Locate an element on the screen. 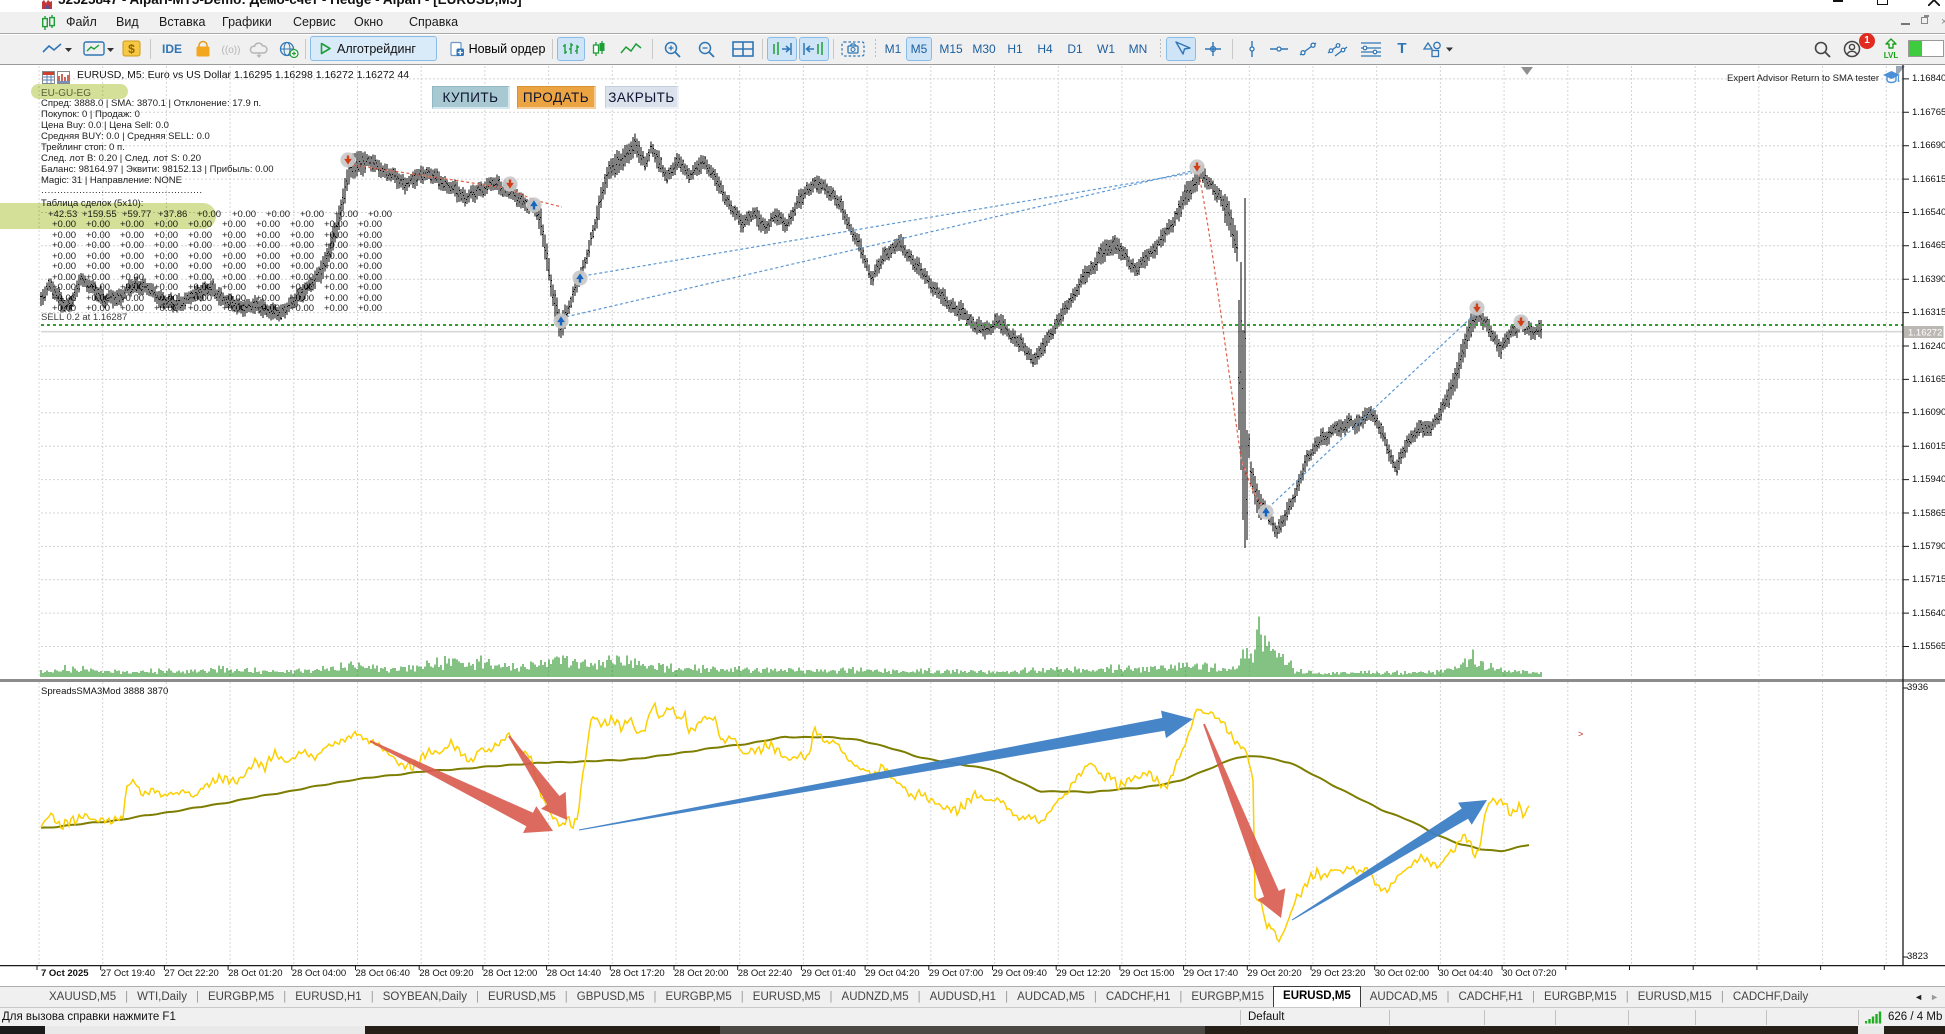 The height and width of the screenshot is (1034, 1945). svg-text: LVL is located at coordinates (1891, 55).